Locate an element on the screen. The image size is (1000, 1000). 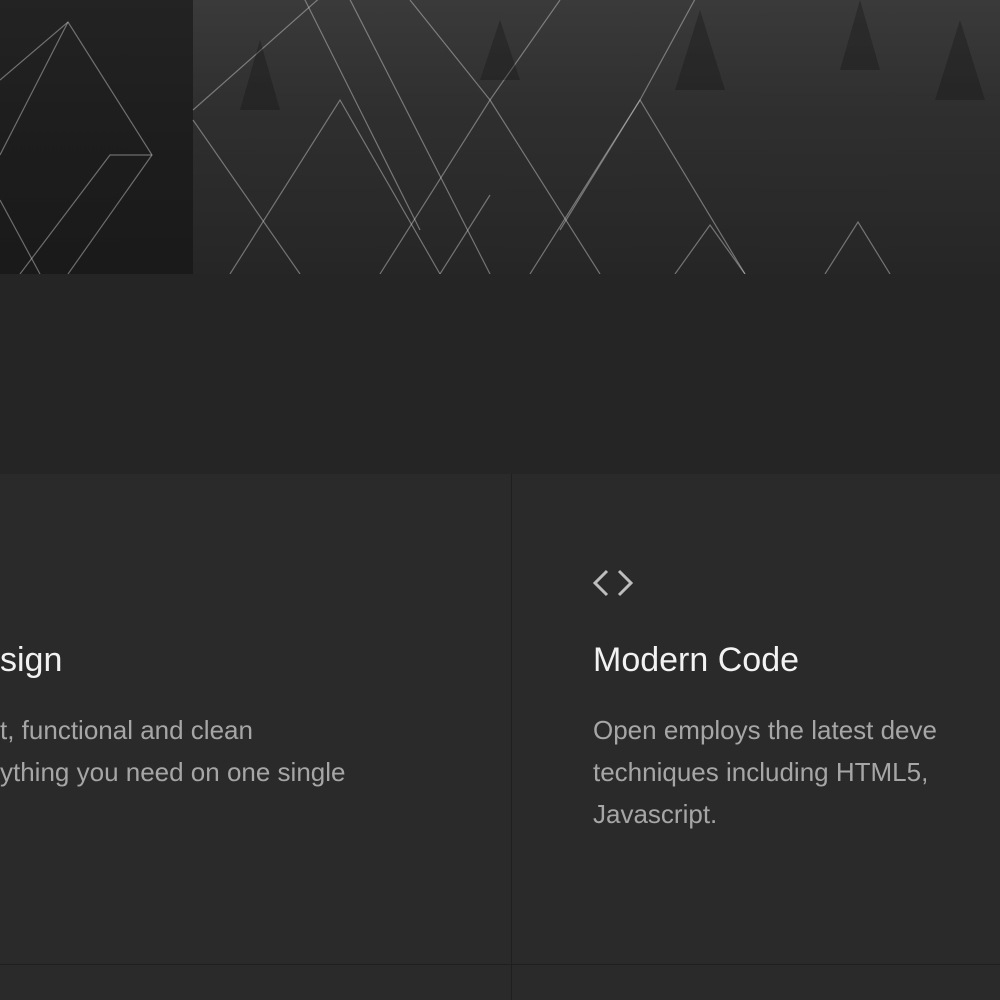
feature-text-line: Open employs the latest deve is located at coordinates (765, 730).